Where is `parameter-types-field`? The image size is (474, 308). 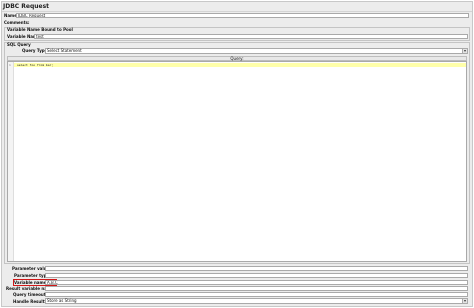 parameter-types-field is located at coordinates (256, 275).